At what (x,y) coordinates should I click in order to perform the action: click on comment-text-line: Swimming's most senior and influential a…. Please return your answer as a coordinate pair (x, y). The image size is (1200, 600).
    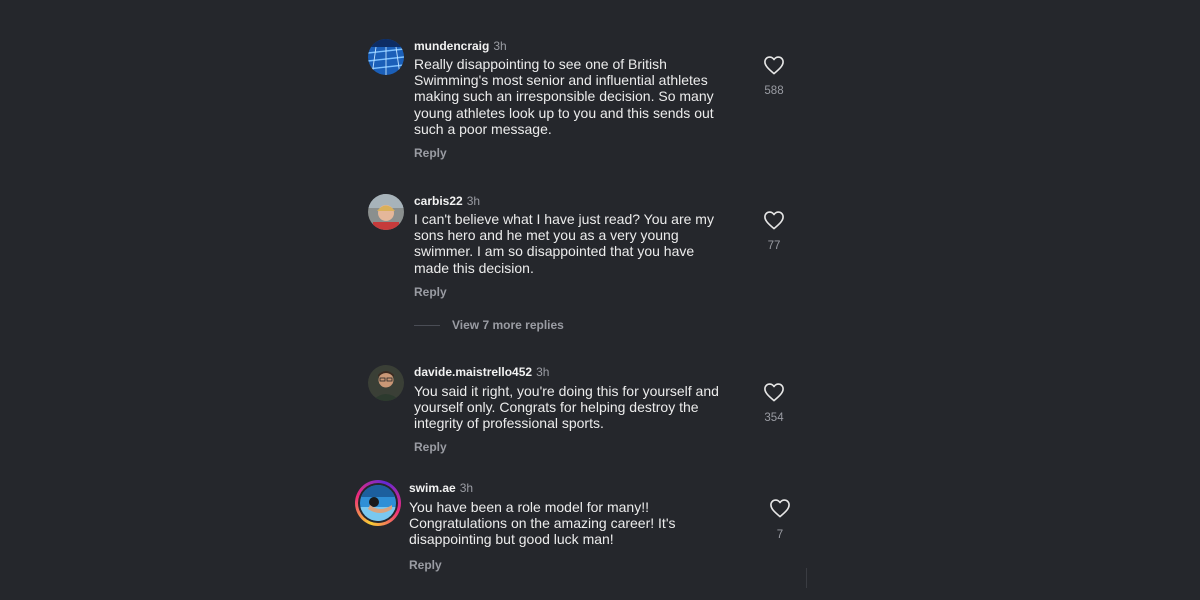
    Looking at the image, I should click on (561, 80).